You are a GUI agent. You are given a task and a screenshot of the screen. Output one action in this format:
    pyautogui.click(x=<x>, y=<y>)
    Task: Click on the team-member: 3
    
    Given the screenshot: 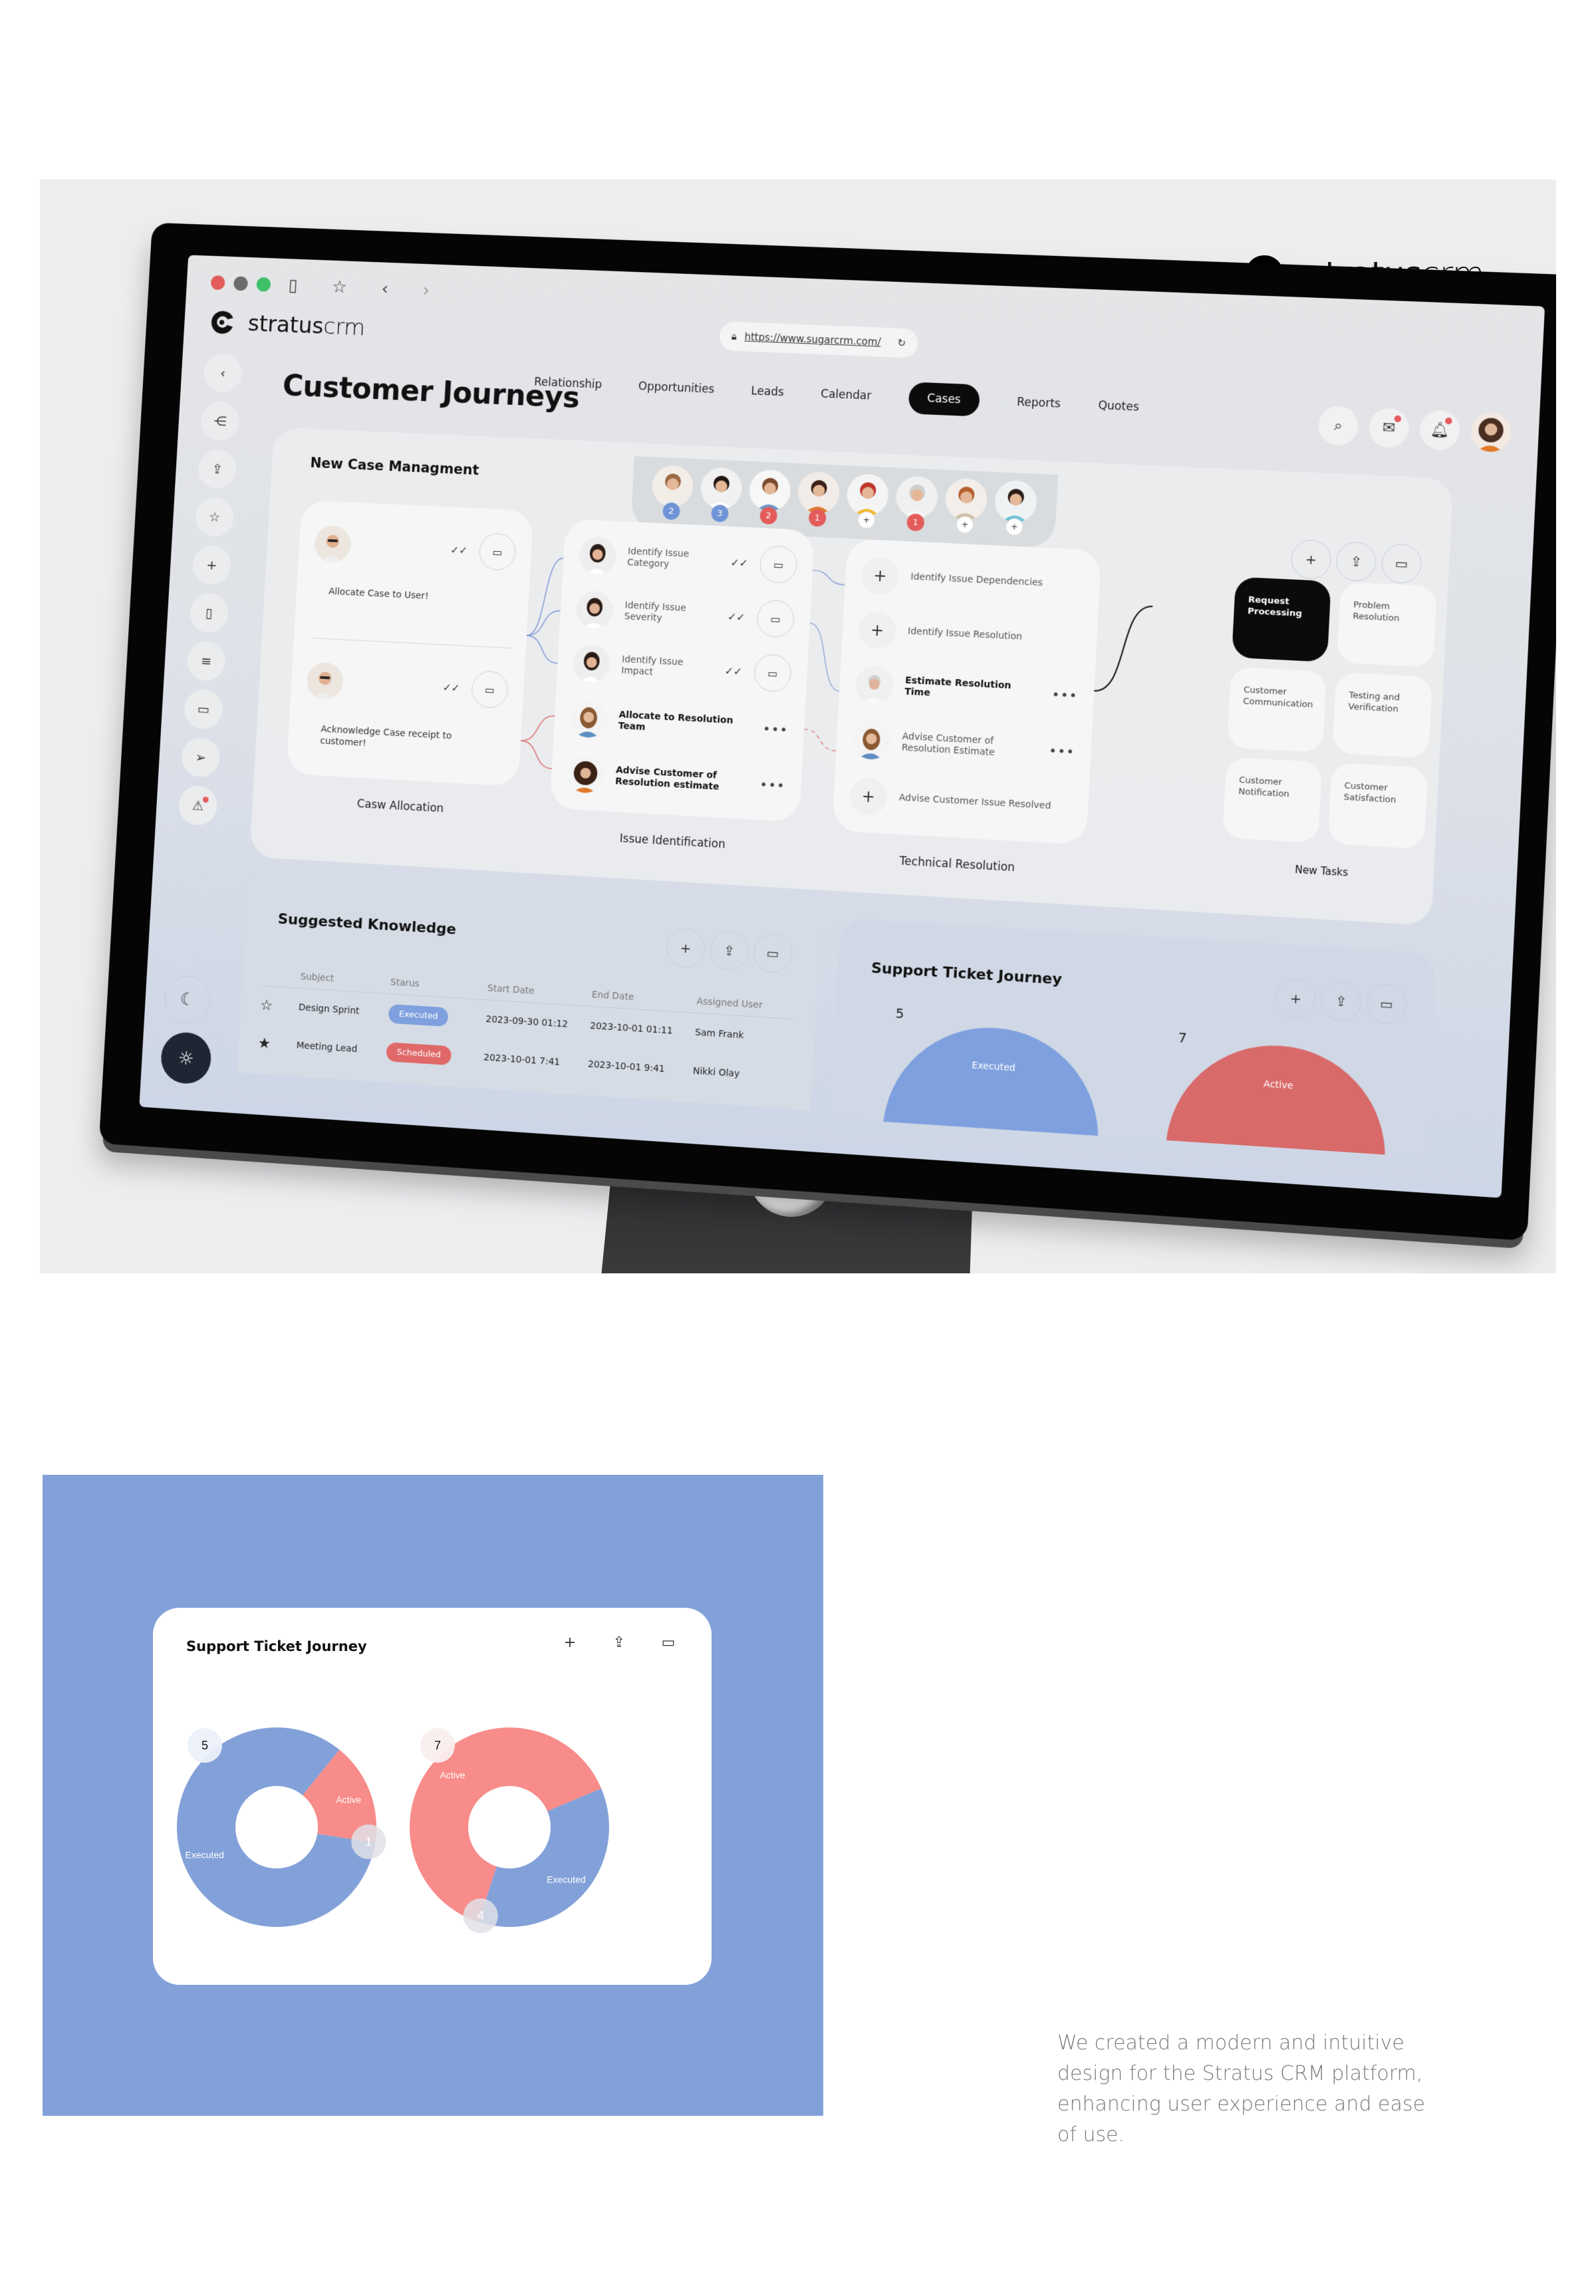 What is the action you would take?
    pyautogui.click(x=721, y=495)
    